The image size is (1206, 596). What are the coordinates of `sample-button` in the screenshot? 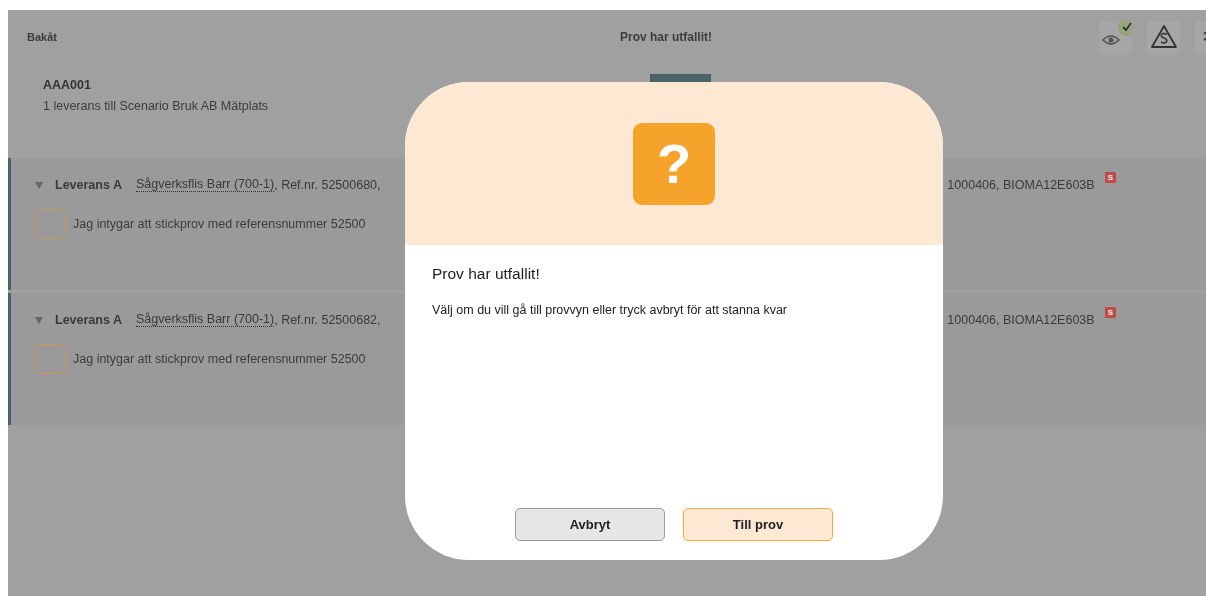 It's located at (1163, 37).